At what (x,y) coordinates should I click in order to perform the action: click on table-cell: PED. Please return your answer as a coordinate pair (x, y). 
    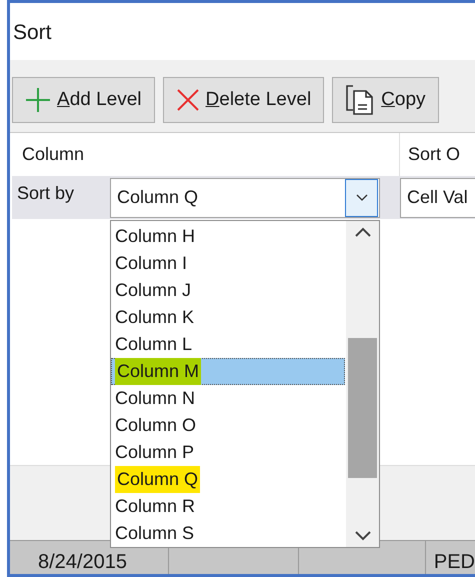
    Looking at the image, I should click on (454, 562).